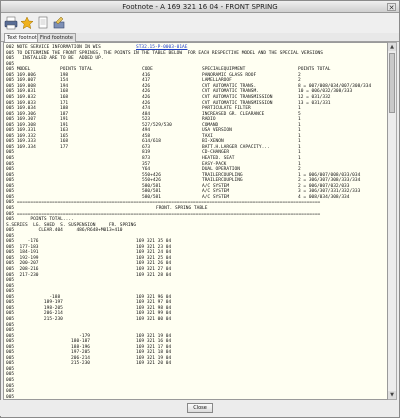 The width and height of the screenshot is (400, 418). I want to click on scroll-thumb, so click(392, 83).